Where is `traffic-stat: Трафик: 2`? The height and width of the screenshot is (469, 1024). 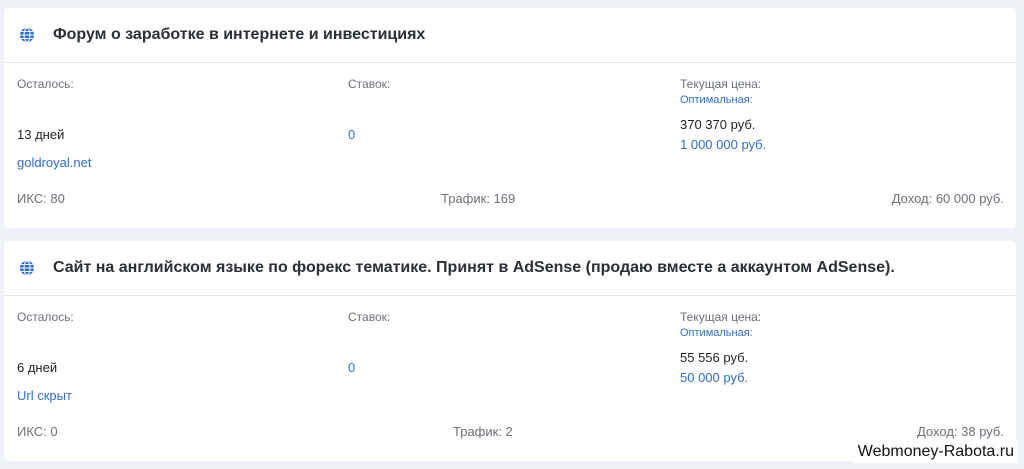
traffic-stat: Трафик: 2 is located at coordinates (483, 431).